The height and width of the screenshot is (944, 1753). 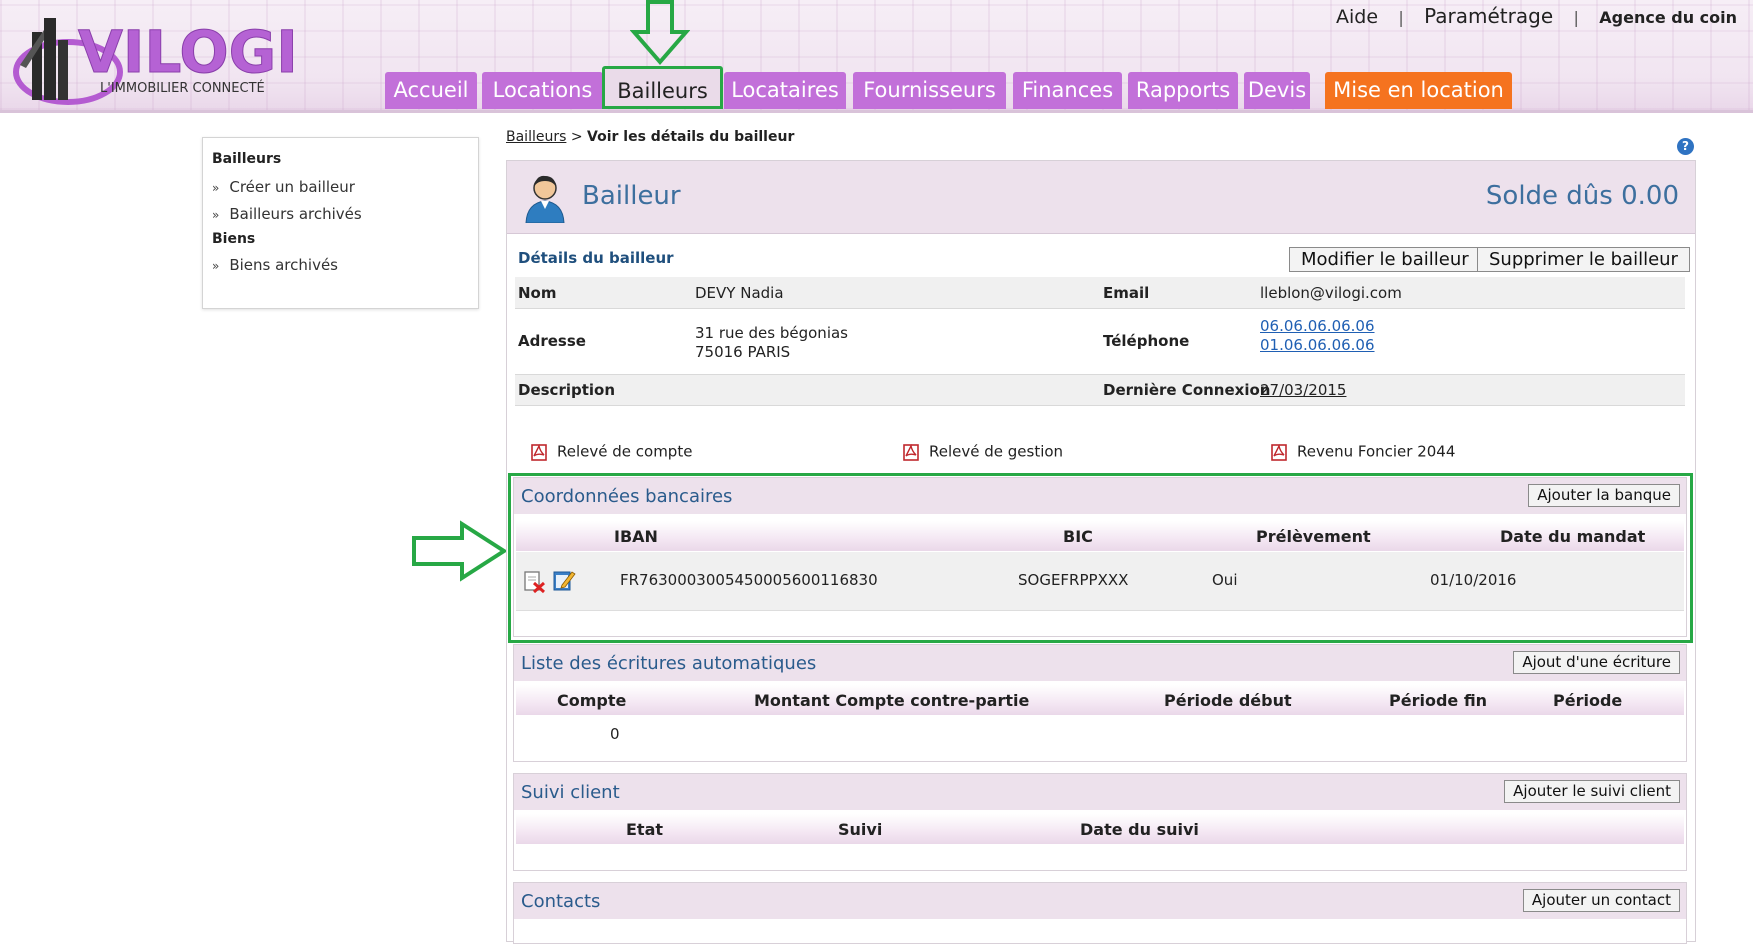 What do you see at coordinates (431, 90) in the screenshot?
I see `tab-accueil: Accueil` at bounding box center [431, 90].